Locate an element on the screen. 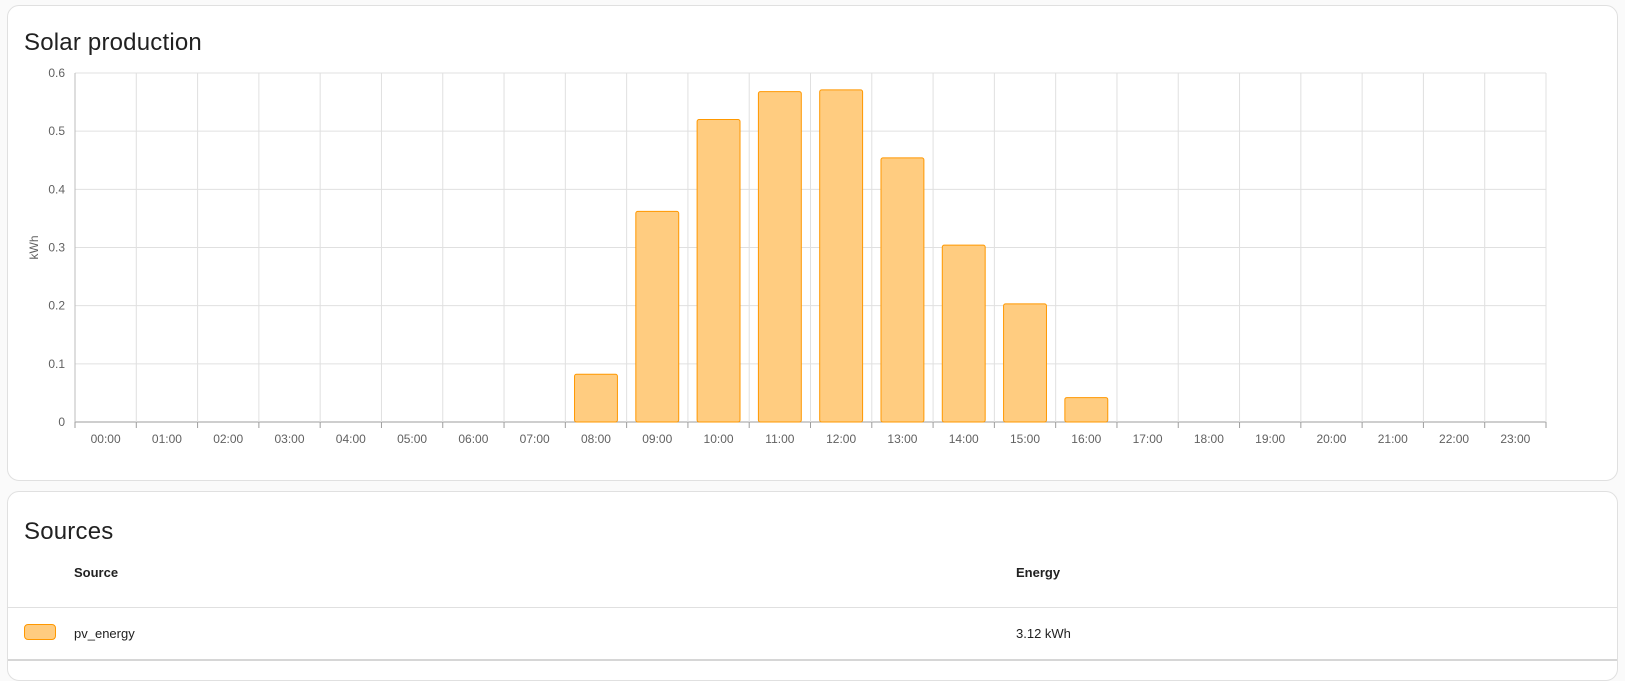 The width and height of the screenshot is (1625, 681). x-tick-label: 16:00 is located at coordinates (1086, 439).